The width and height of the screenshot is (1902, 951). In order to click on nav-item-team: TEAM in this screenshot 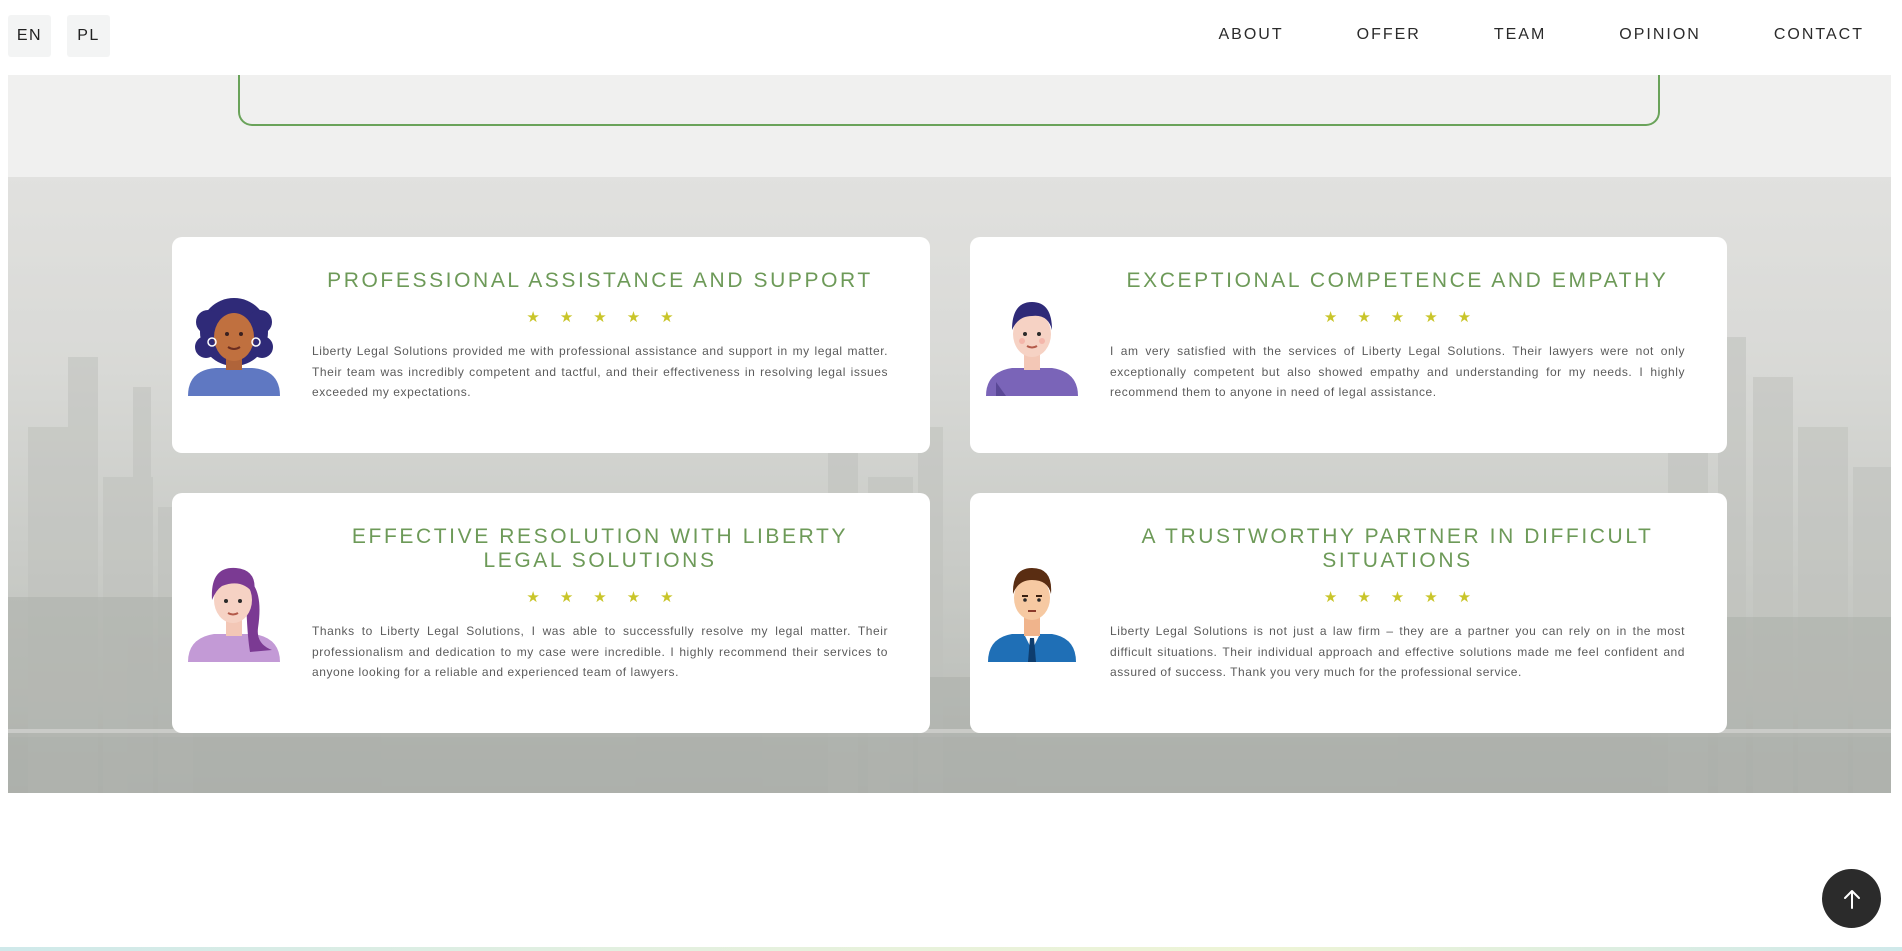, I will do `click(1520, 35)`.